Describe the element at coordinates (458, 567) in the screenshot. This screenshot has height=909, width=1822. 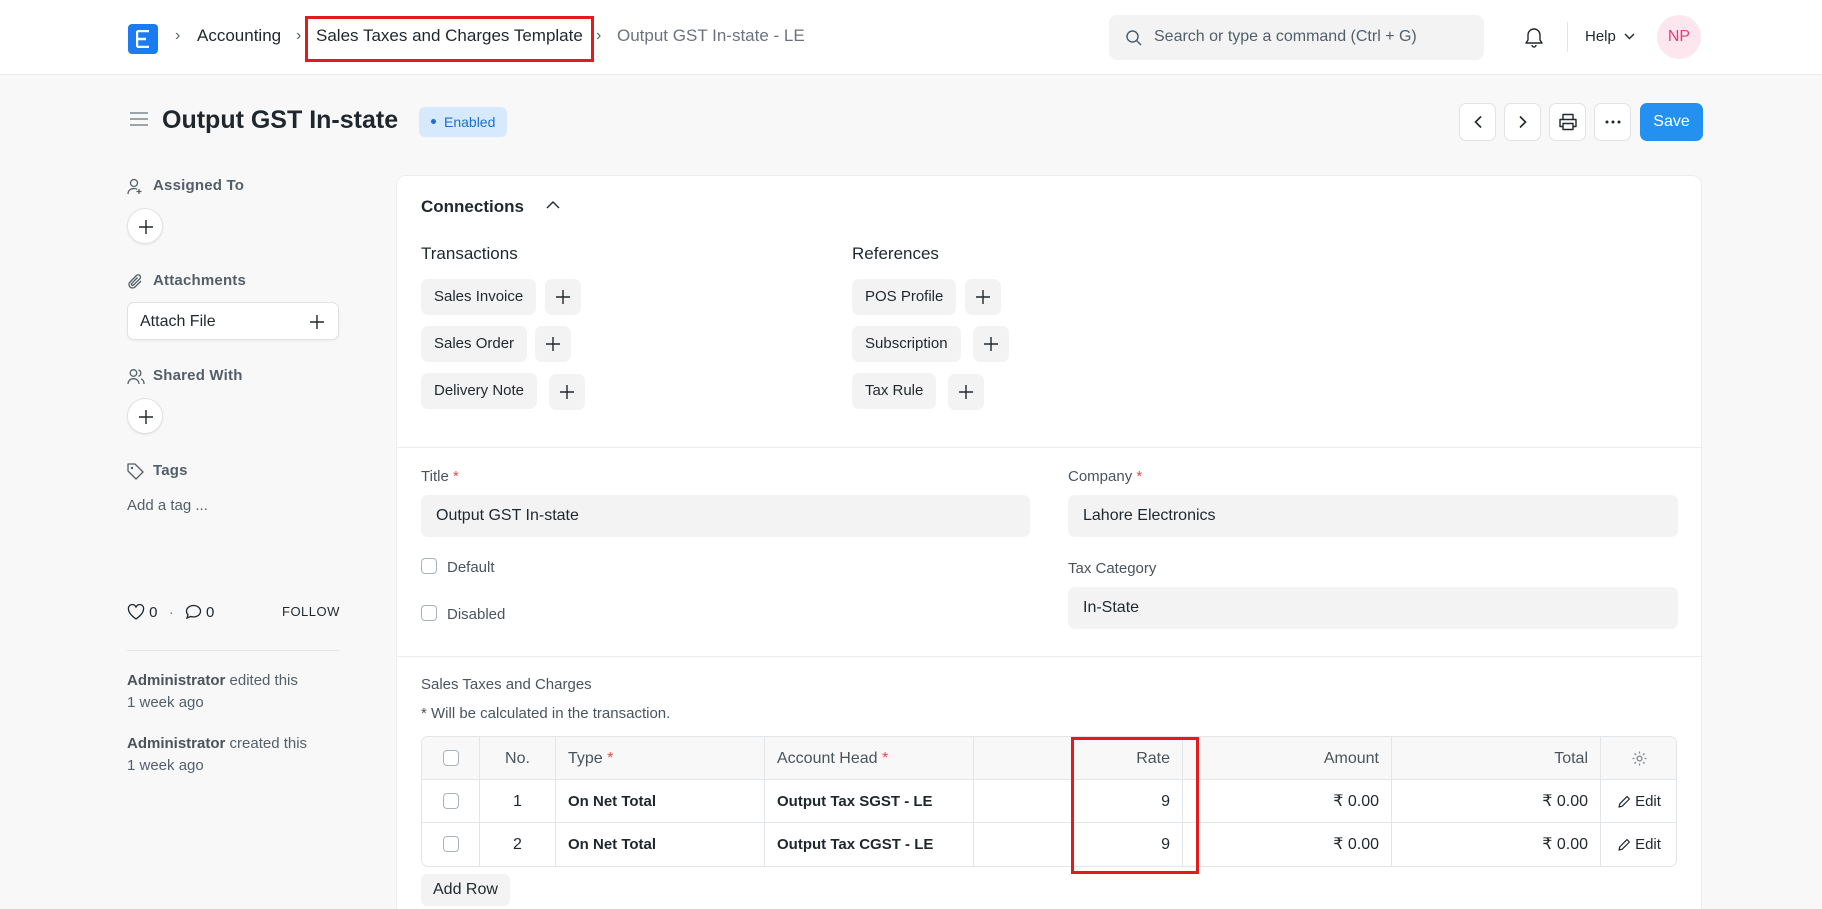
I see `default-checkbox-row: Default` at that location.